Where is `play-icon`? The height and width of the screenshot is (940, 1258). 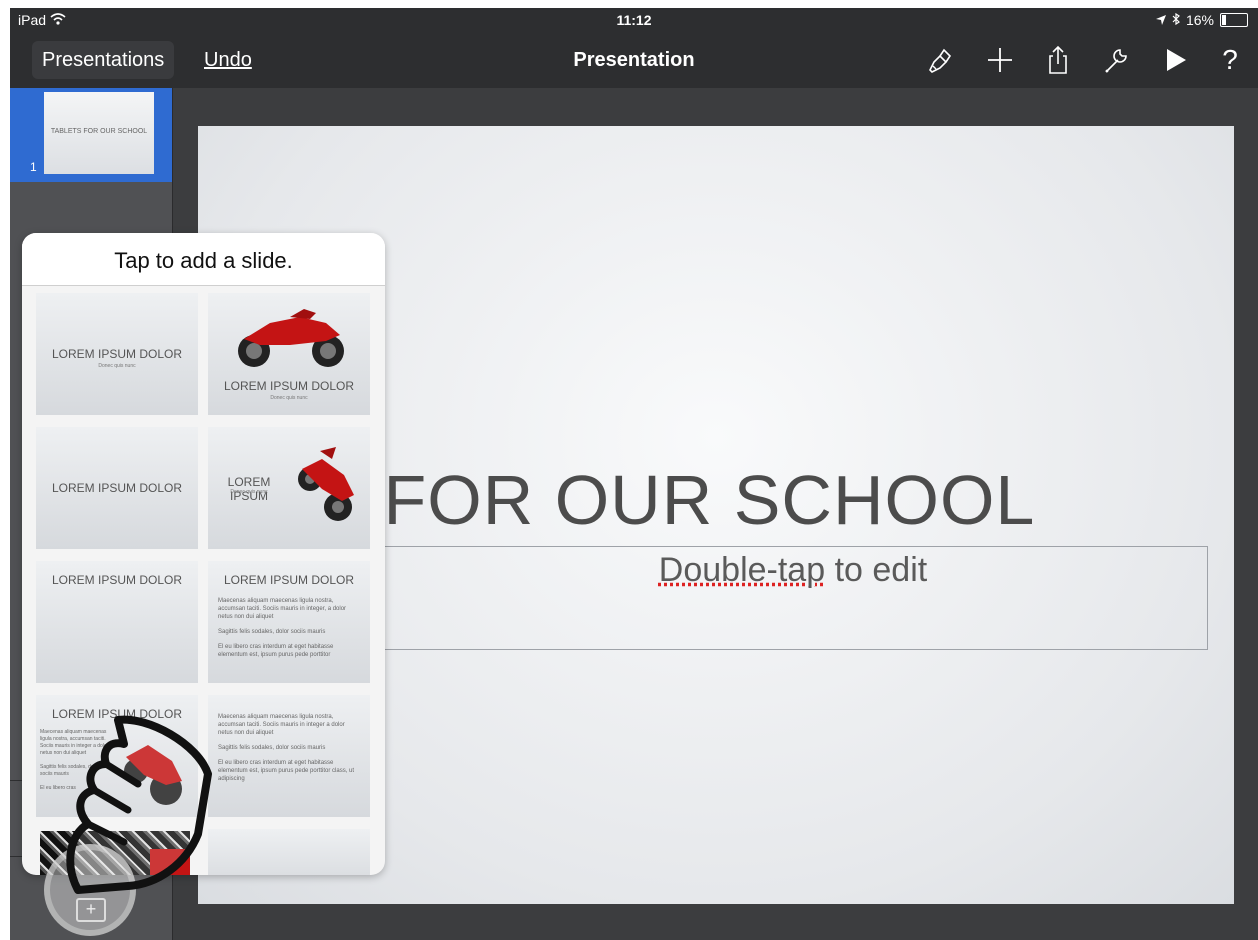
play-icon is located at coordinates (1176, 60).